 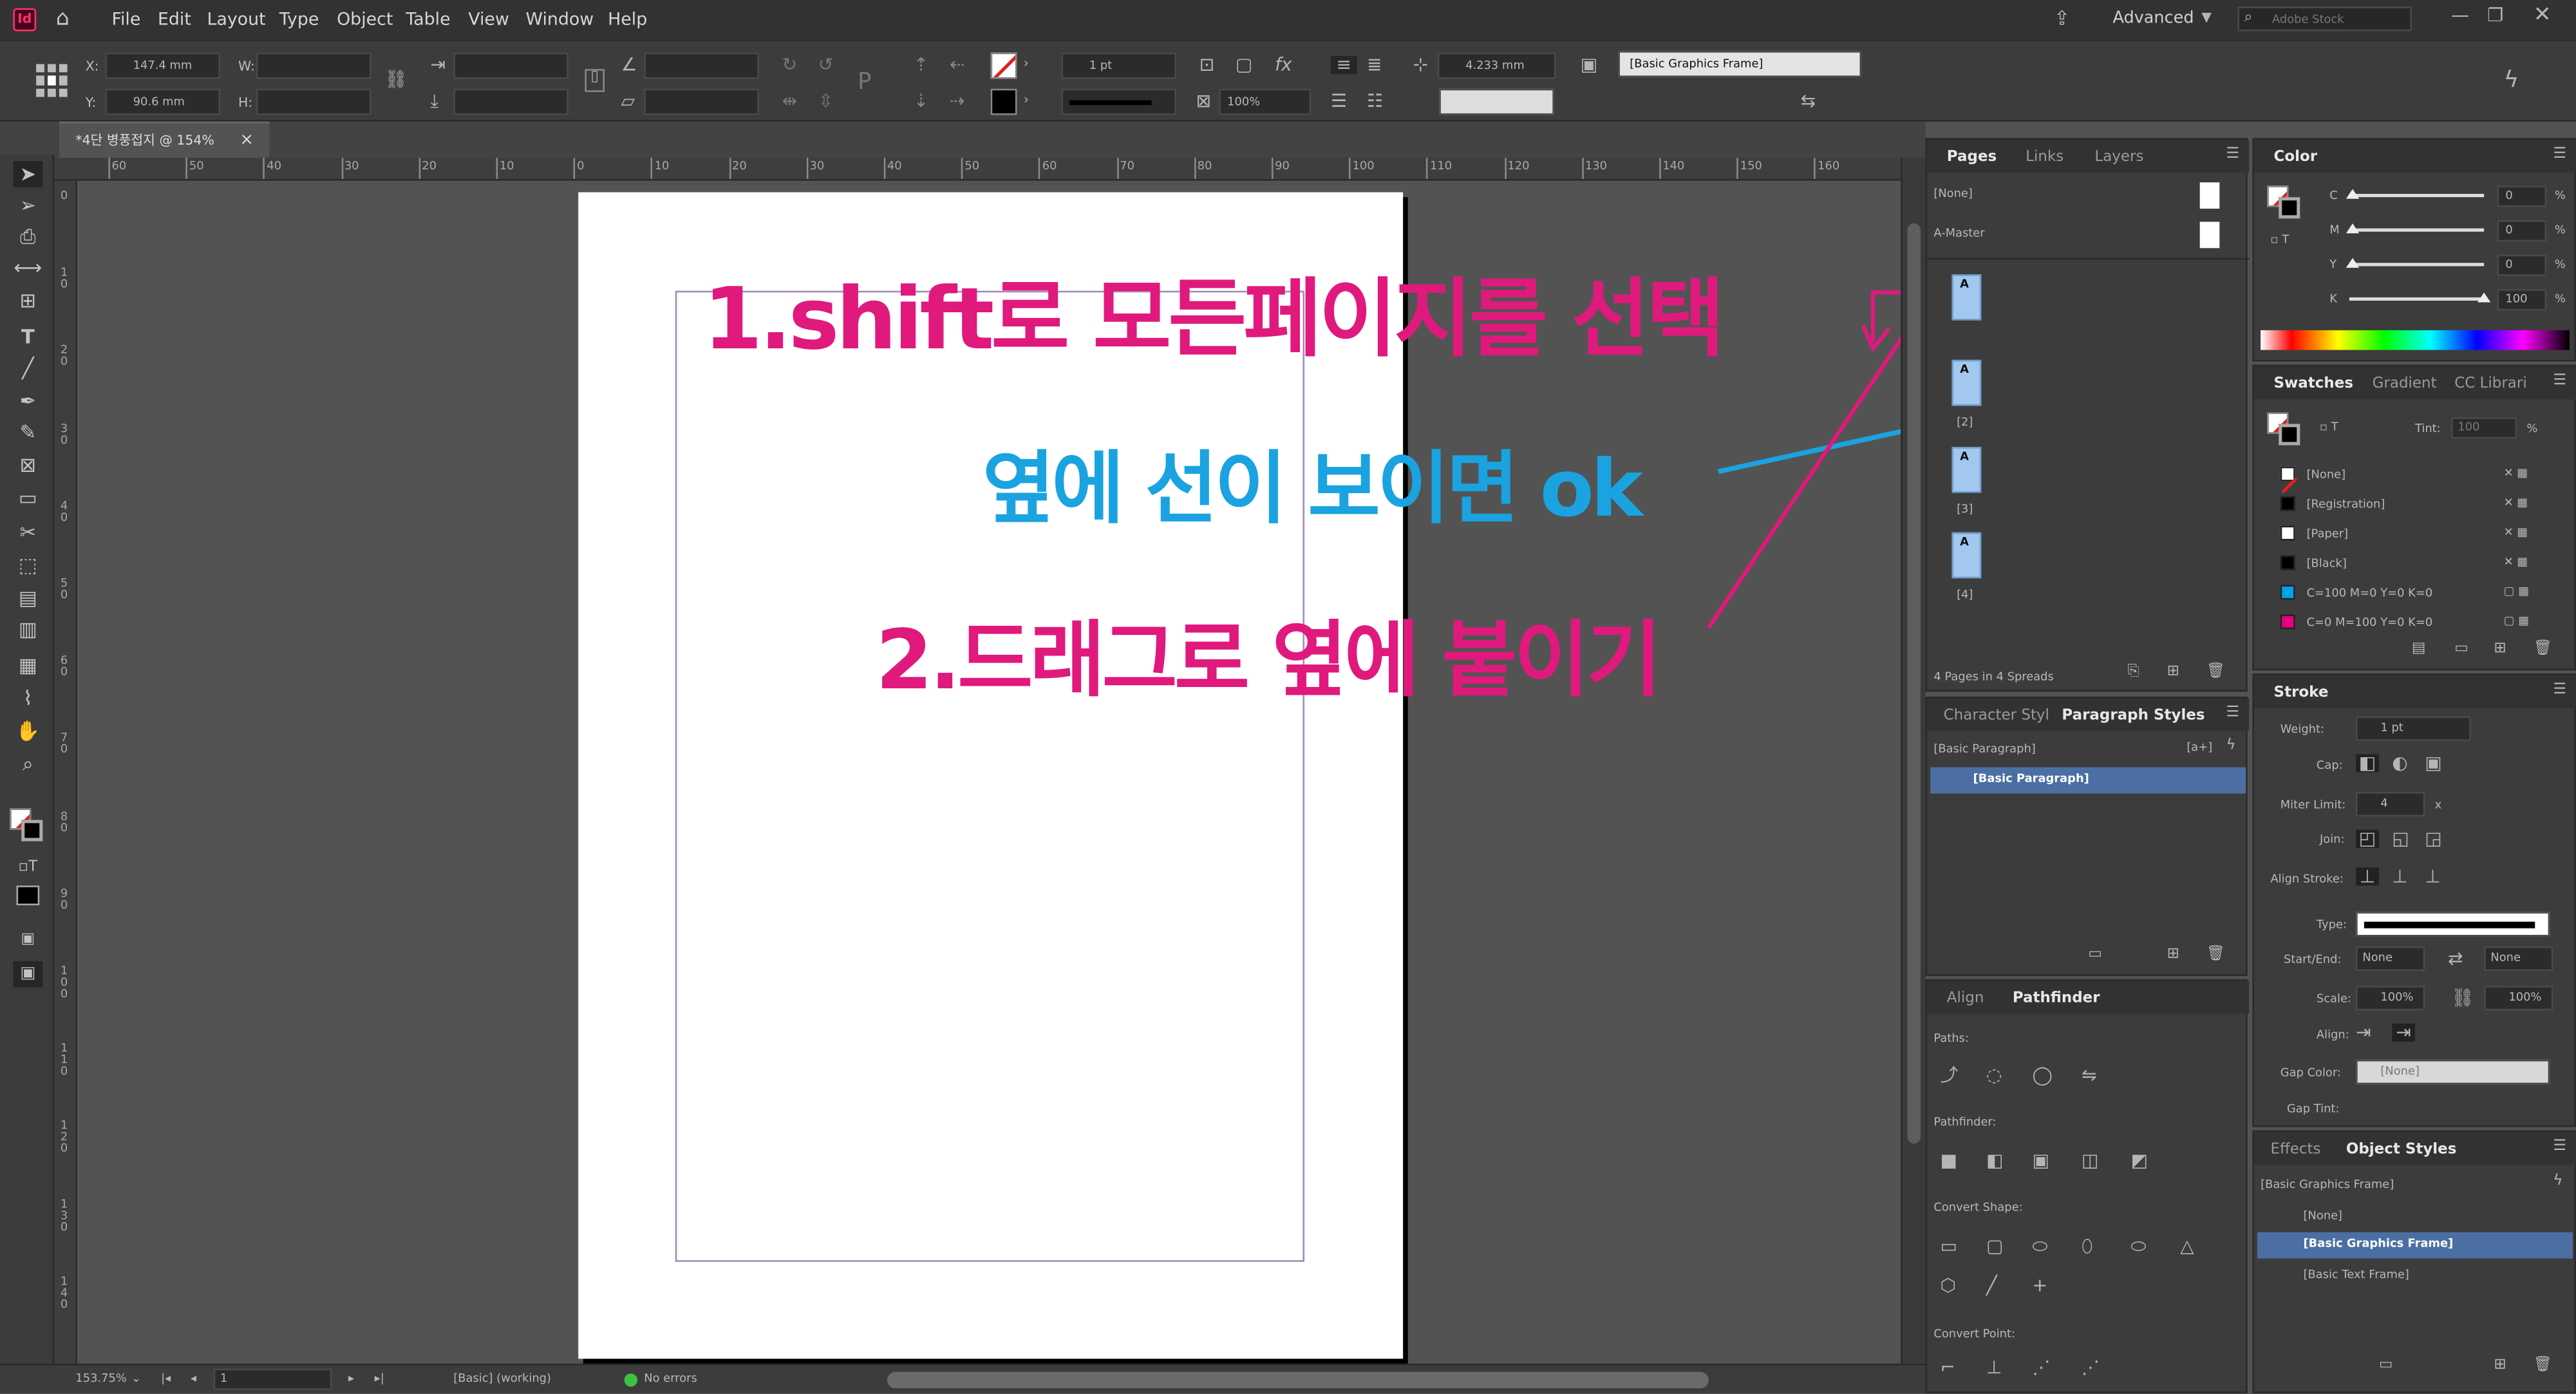 What do you see at coordinates (2215, 672) in the screenshot?
I see `delete-page-icon: 🗑` at bounding box center [2215, 672].